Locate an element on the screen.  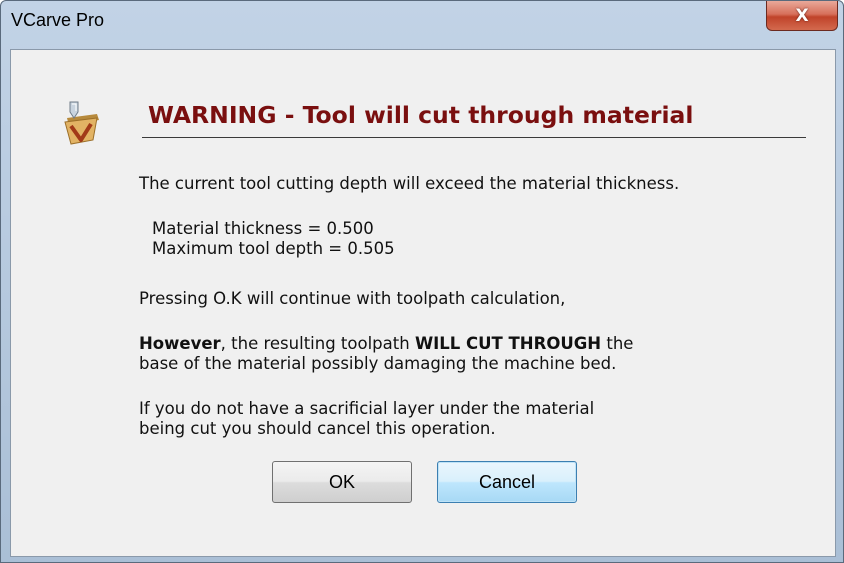
vcarve-app-icon is located at coordinates (81, 123).